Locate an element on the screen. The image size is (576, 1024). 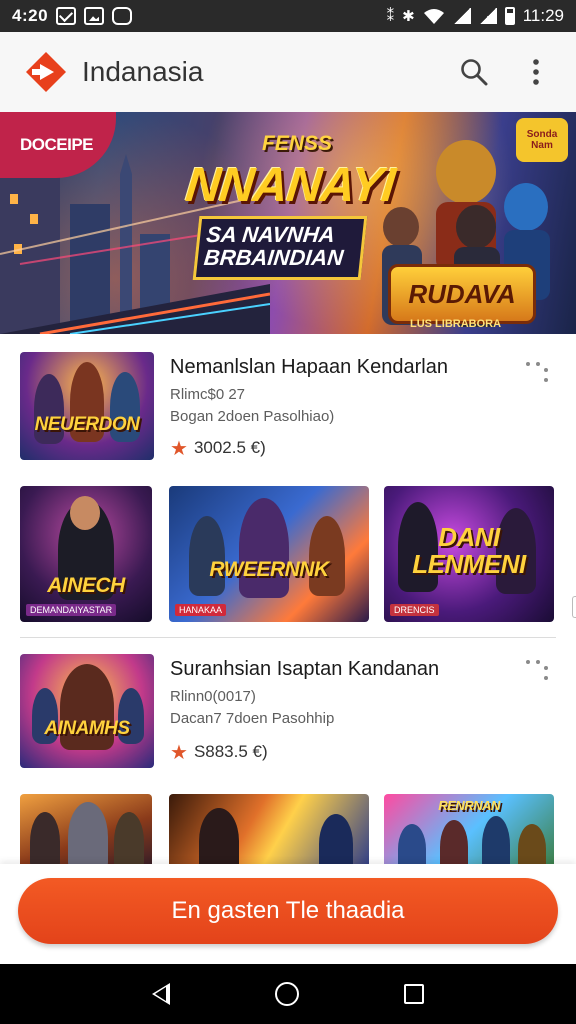
carousel-tile: DANI LENMENI DRENCIS is located at coordinates (469, 554).